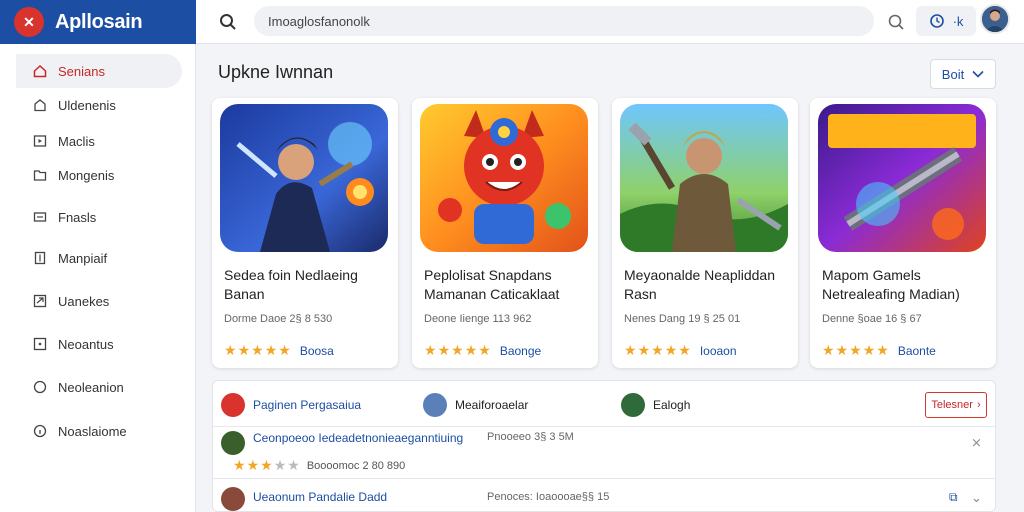 The height and width of the screenshot is (512, 1024). I want to click on category-chip: Ealogh, so click(655, 405).